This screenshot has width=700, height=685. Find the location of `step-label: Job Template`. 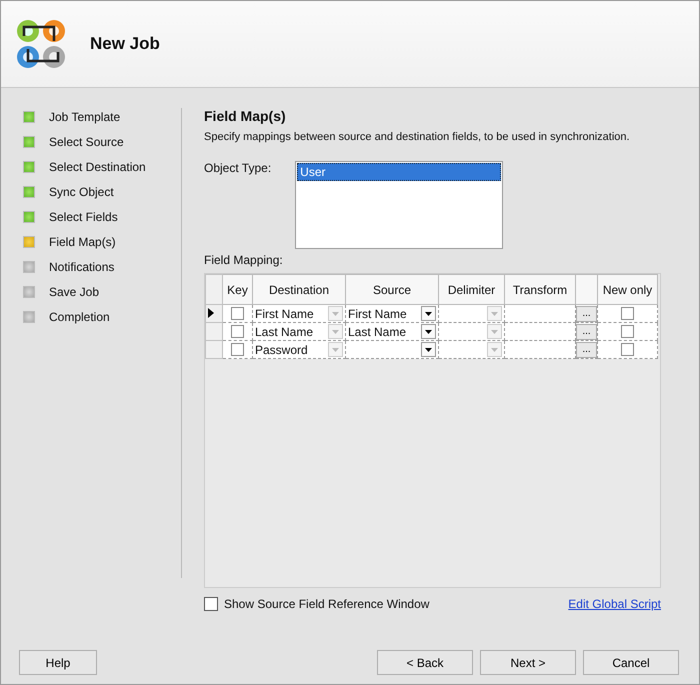

step-label: Job Template is located at coordinates (84, 117).